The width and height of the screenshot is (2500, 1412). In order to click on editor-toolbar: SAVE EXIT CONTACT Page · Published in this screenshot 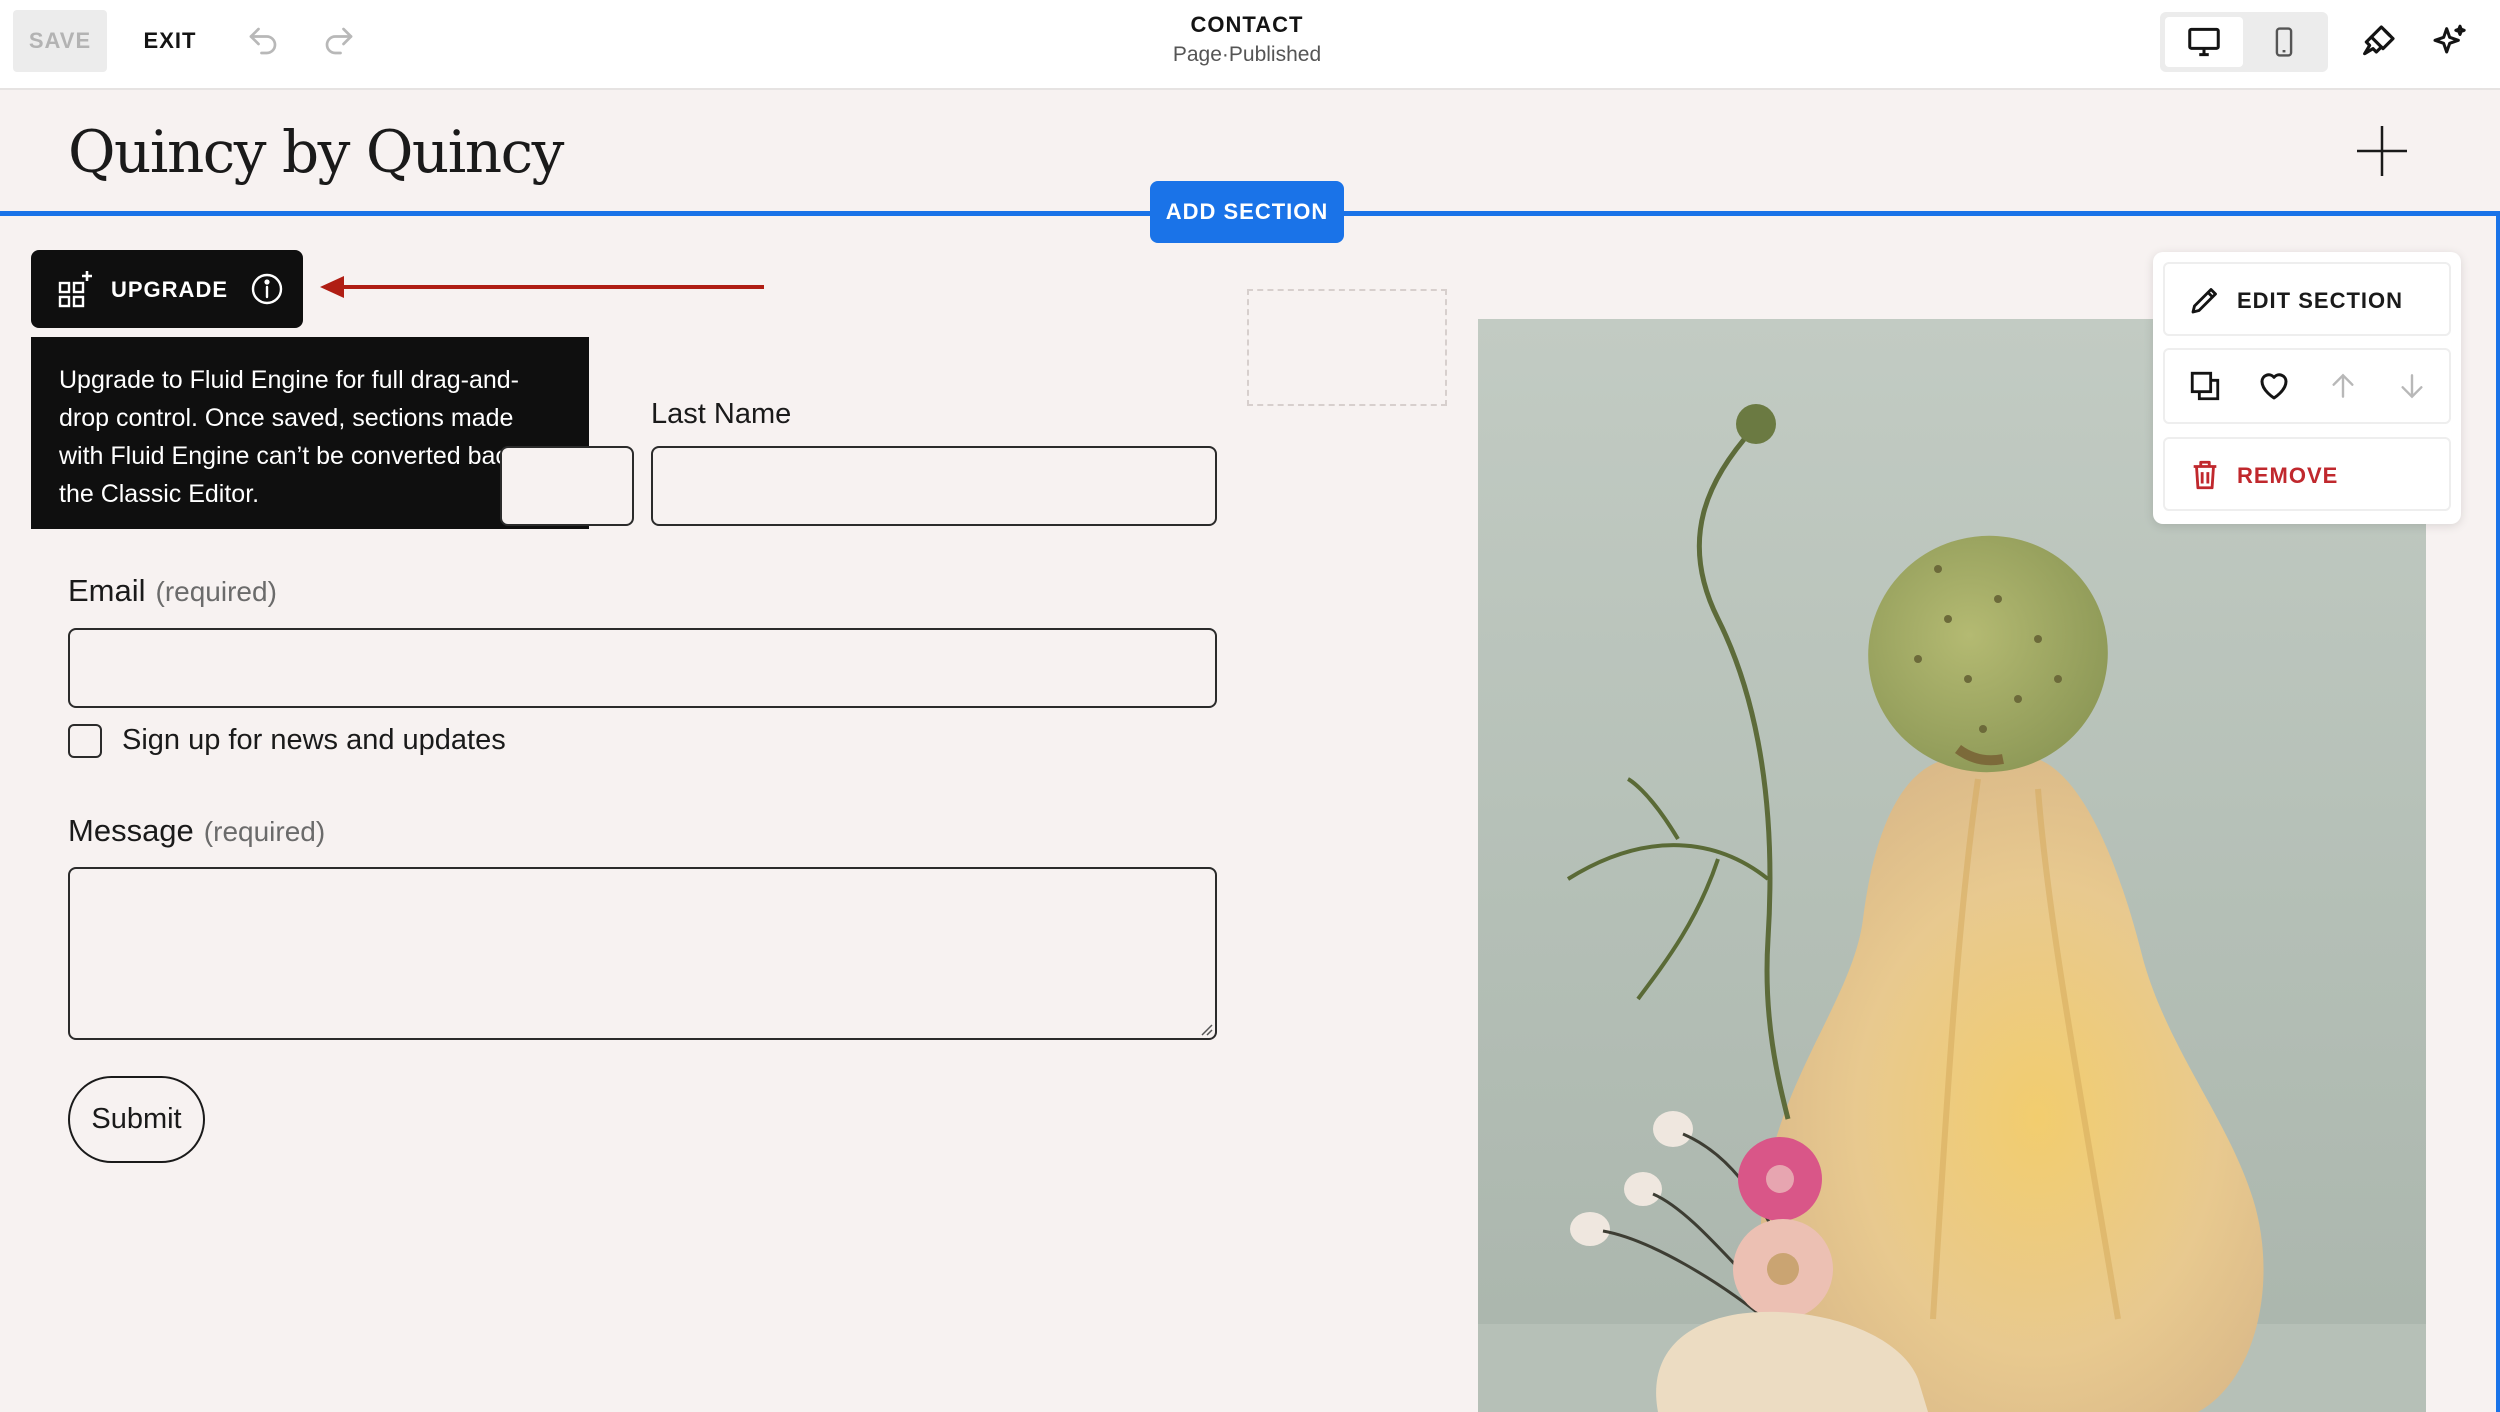, I will do `click(1250, 45)`.